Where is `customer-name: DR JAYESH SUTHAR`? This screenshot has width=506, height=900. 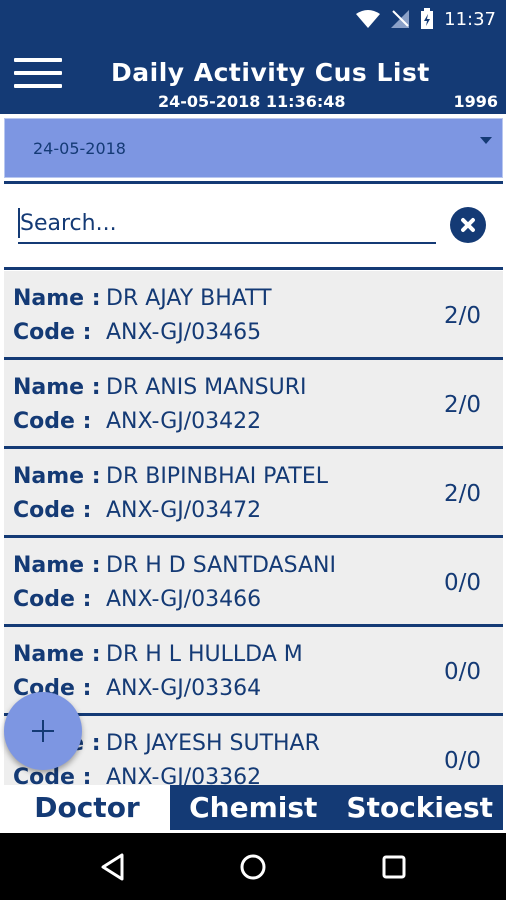
customer-name: DR JAYESH SUTHAR is located at coordinates (213, 743).